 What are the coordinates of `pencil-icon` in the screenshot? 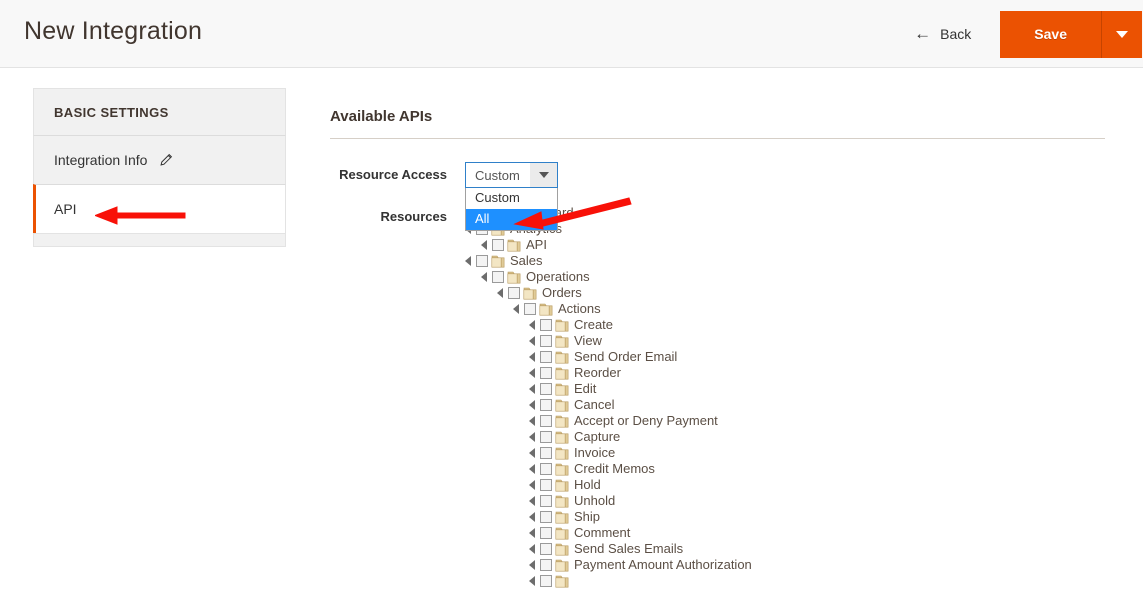 It's located at (166, 160).